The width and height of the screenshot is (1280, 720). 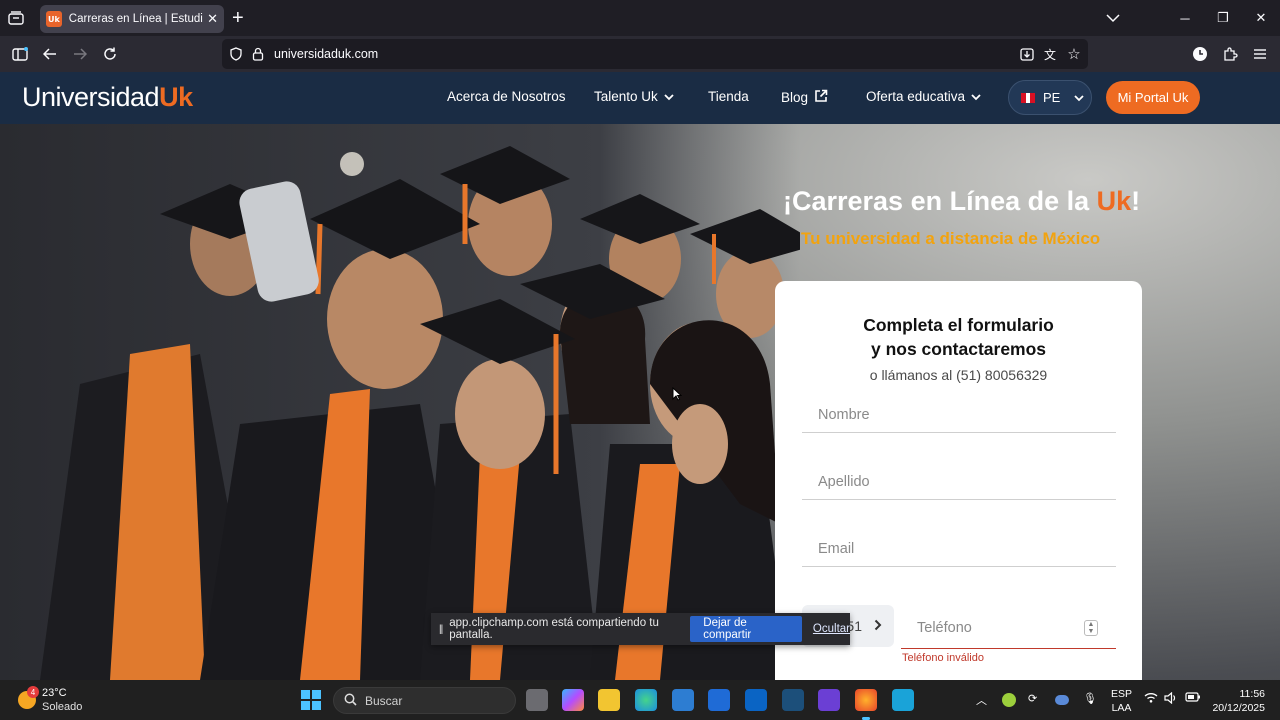 What do you see at coordinates (258, 54) in the screenshot?
I see `lock-icon` at bounding box center [258, 54].